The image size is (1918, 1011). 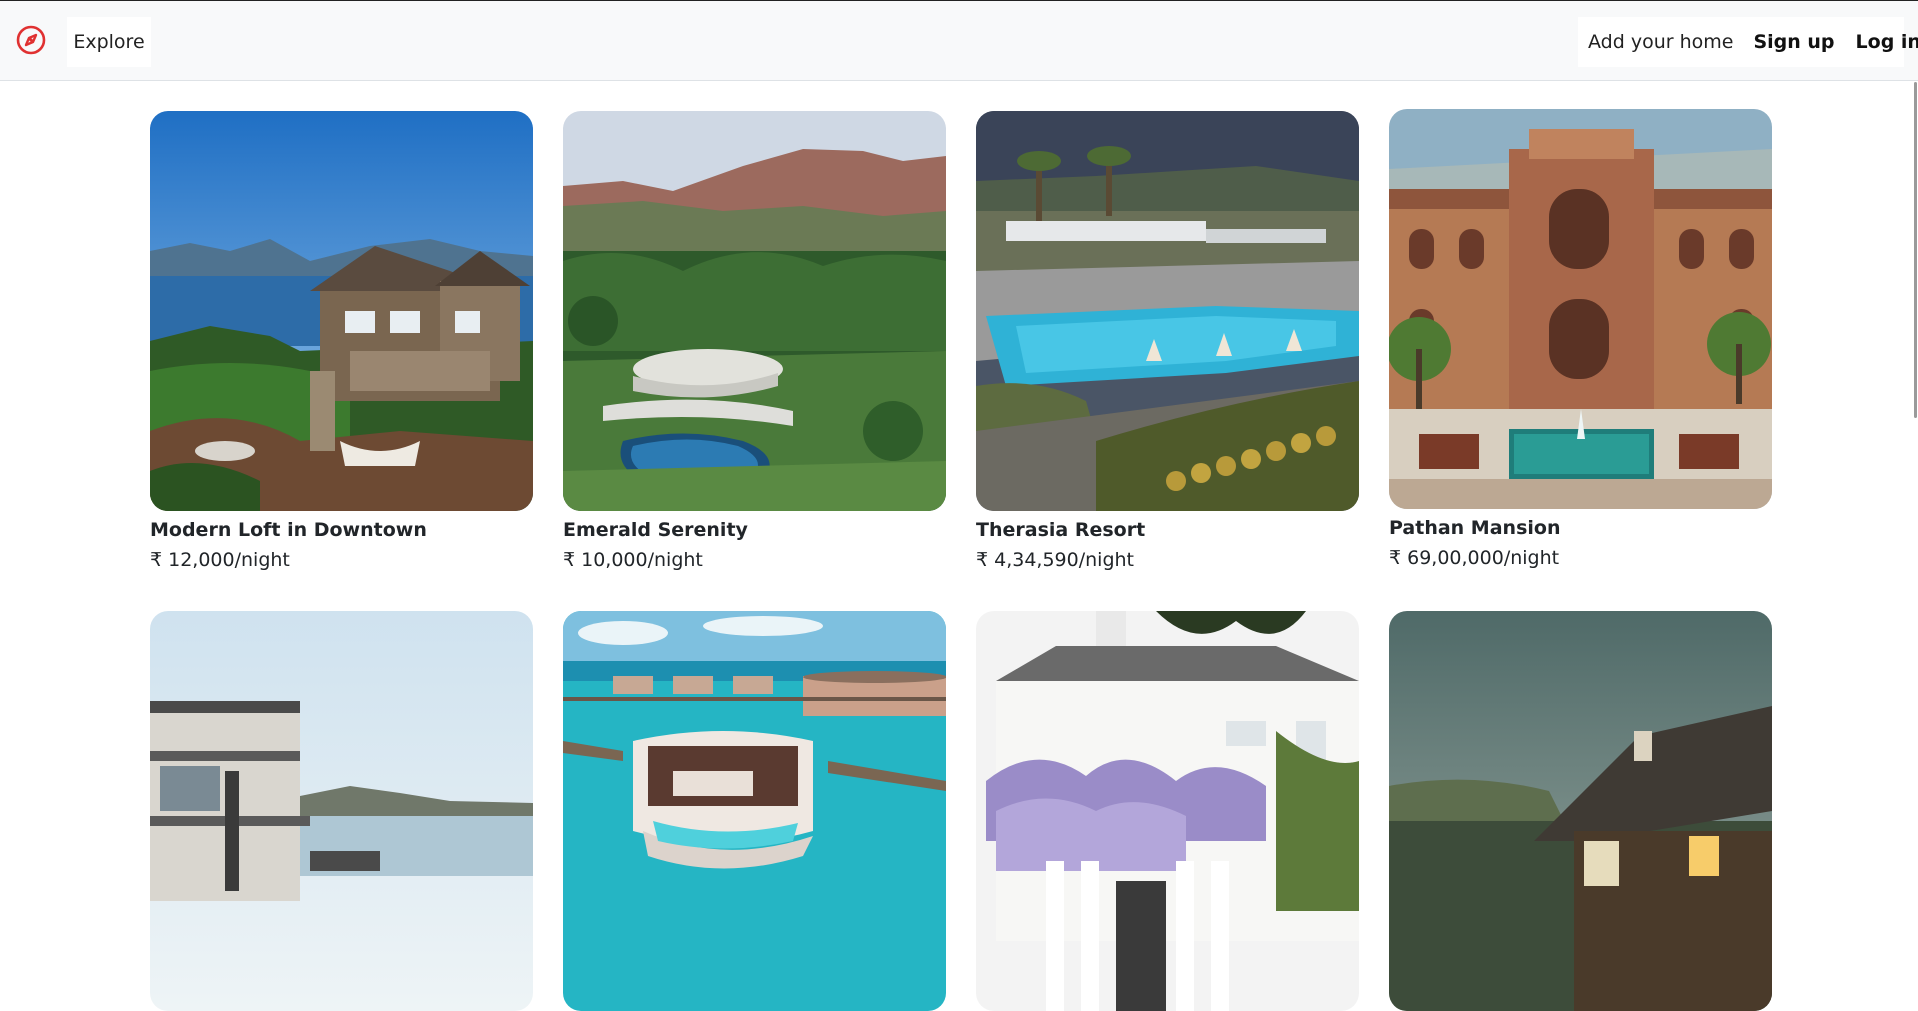 I want to click on log-in-link: Log in, so click(x=1887, y=42).